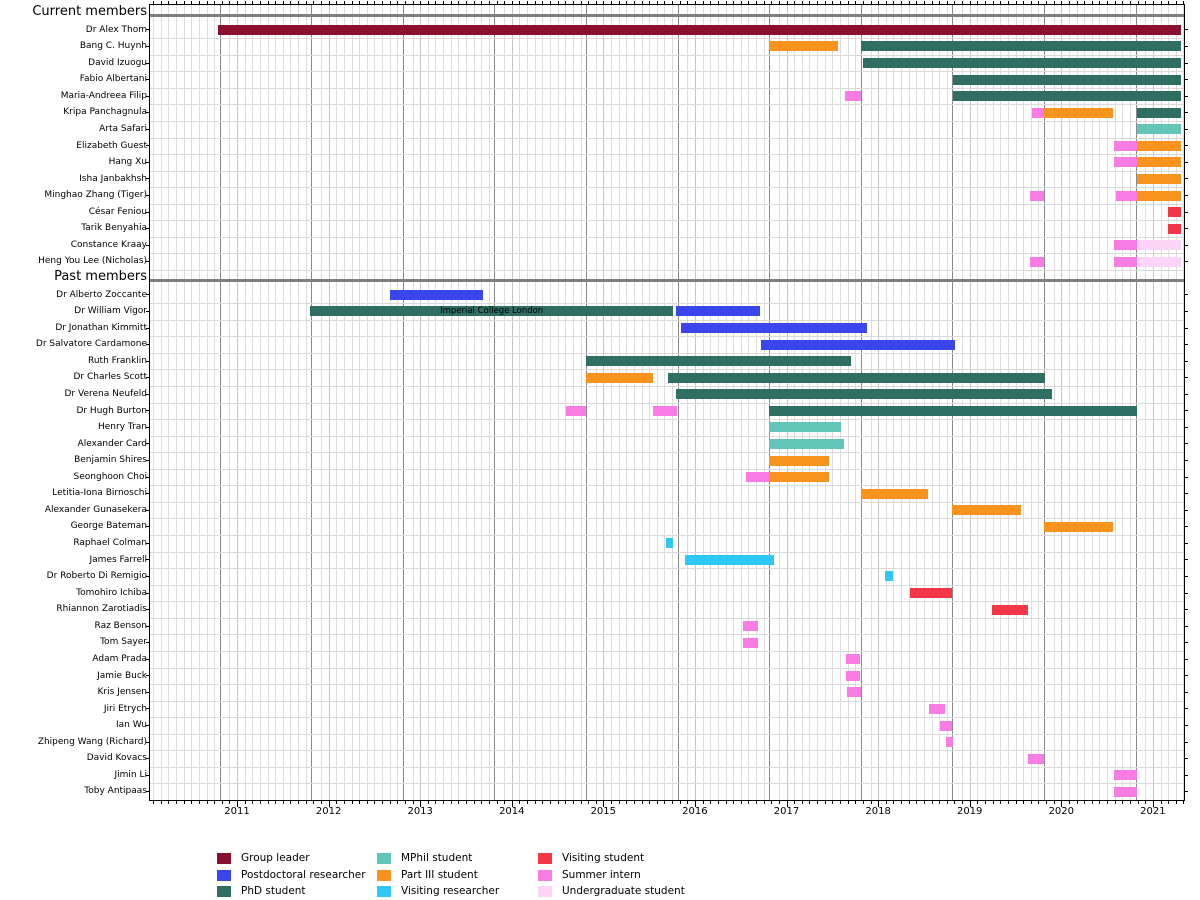  What do you see at coordinates (969, 811) in the screenshot?
I see `x-tick-label: 2019` at bounding box center [969, 811].